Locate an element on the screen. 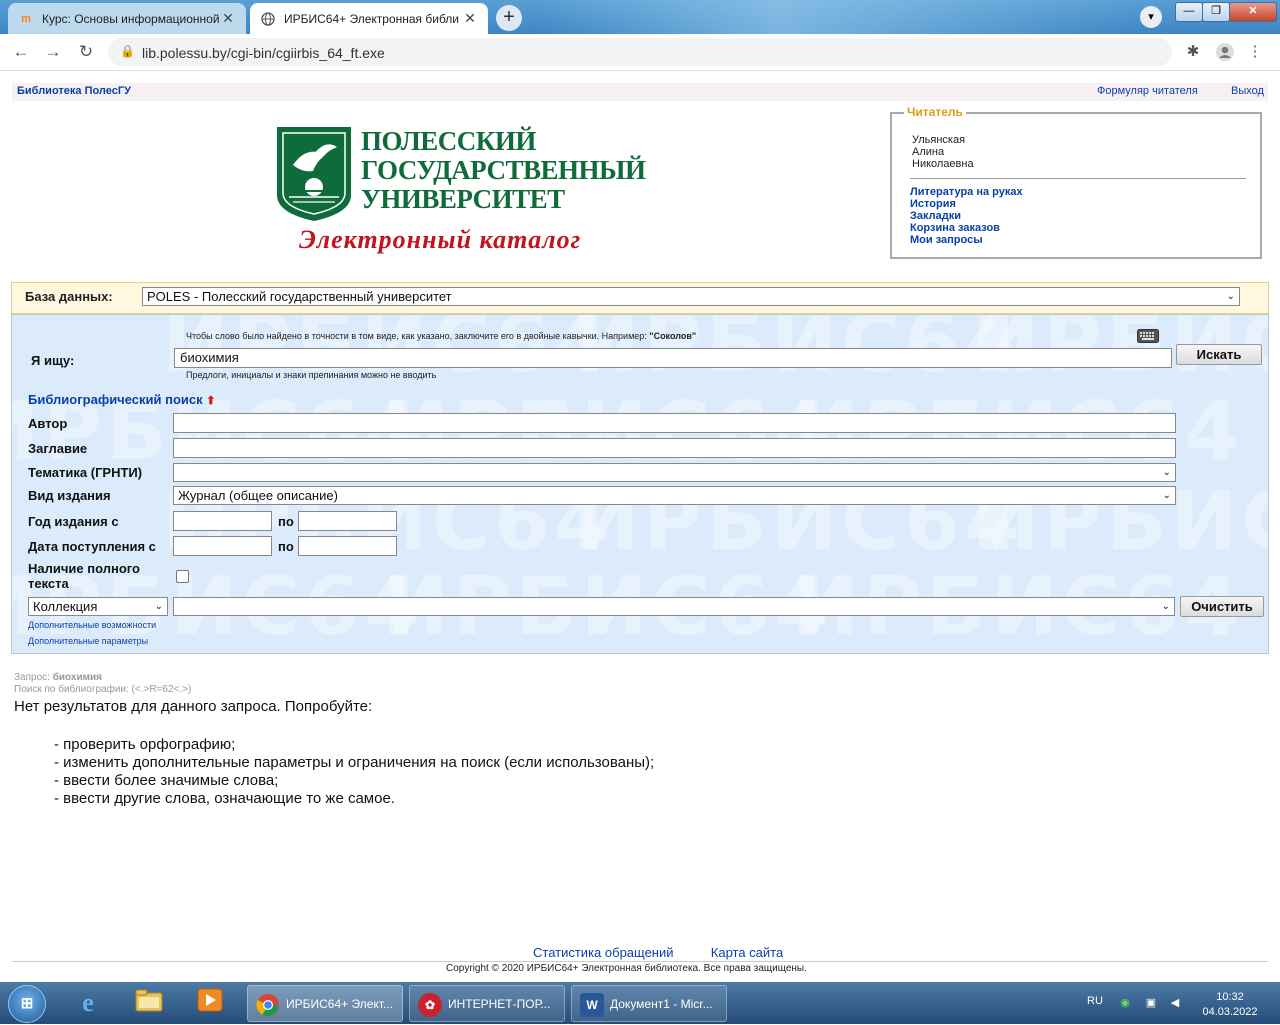 This screenshot has width=1280, height=1025. title-label: Заглавие is located at coordinates (58, 448).